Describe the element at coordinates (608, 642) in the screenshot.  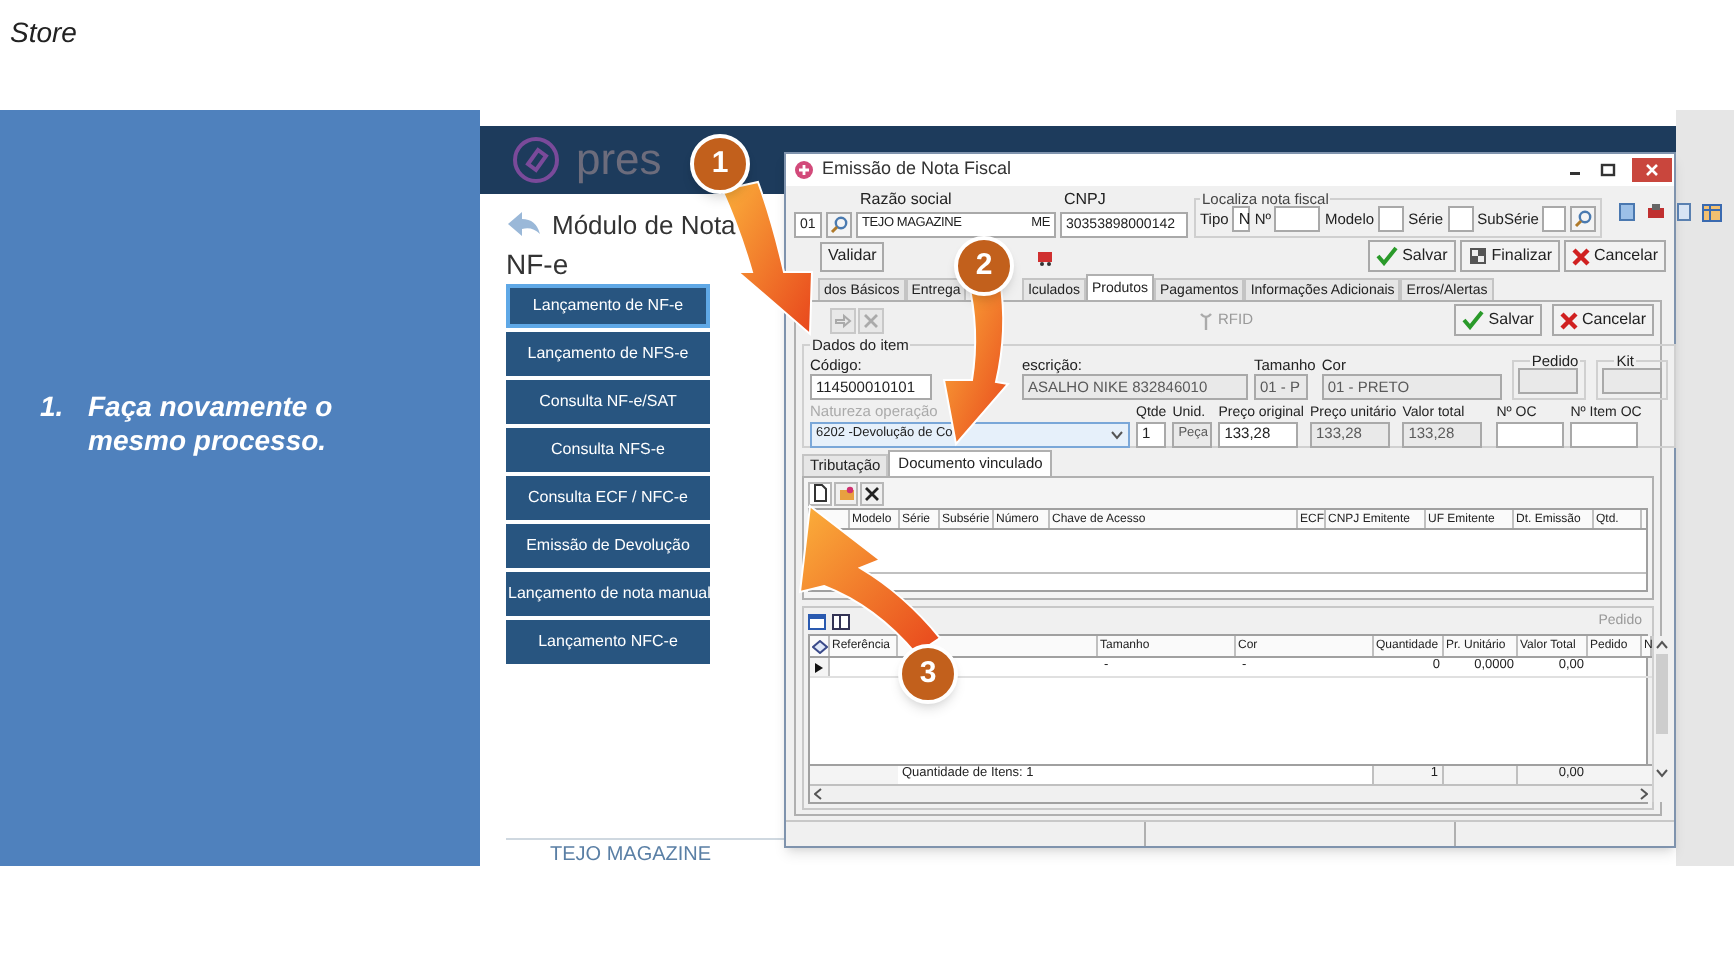
I see `menu-button: Lançamento NFC-e` at that location.